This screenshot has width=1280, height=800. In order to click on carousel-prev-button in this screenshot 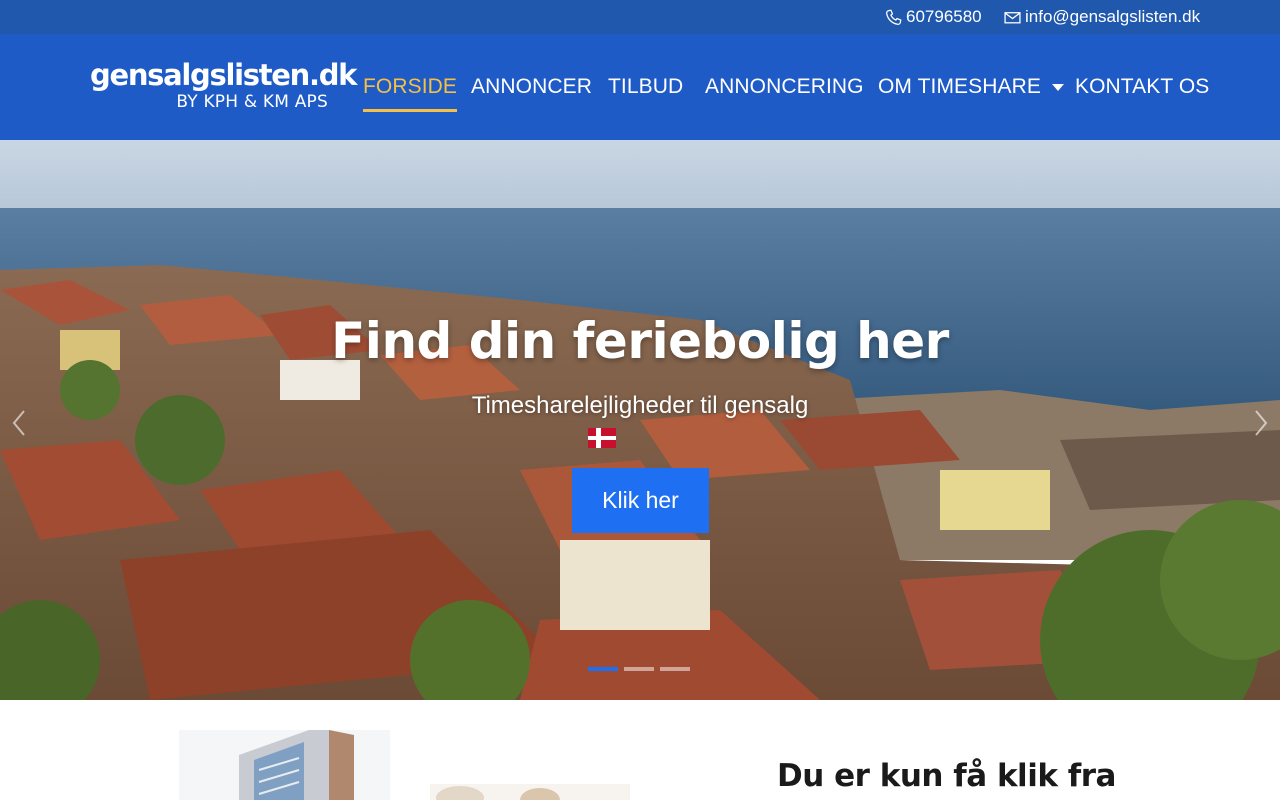, I will do `click(19, 423)`.